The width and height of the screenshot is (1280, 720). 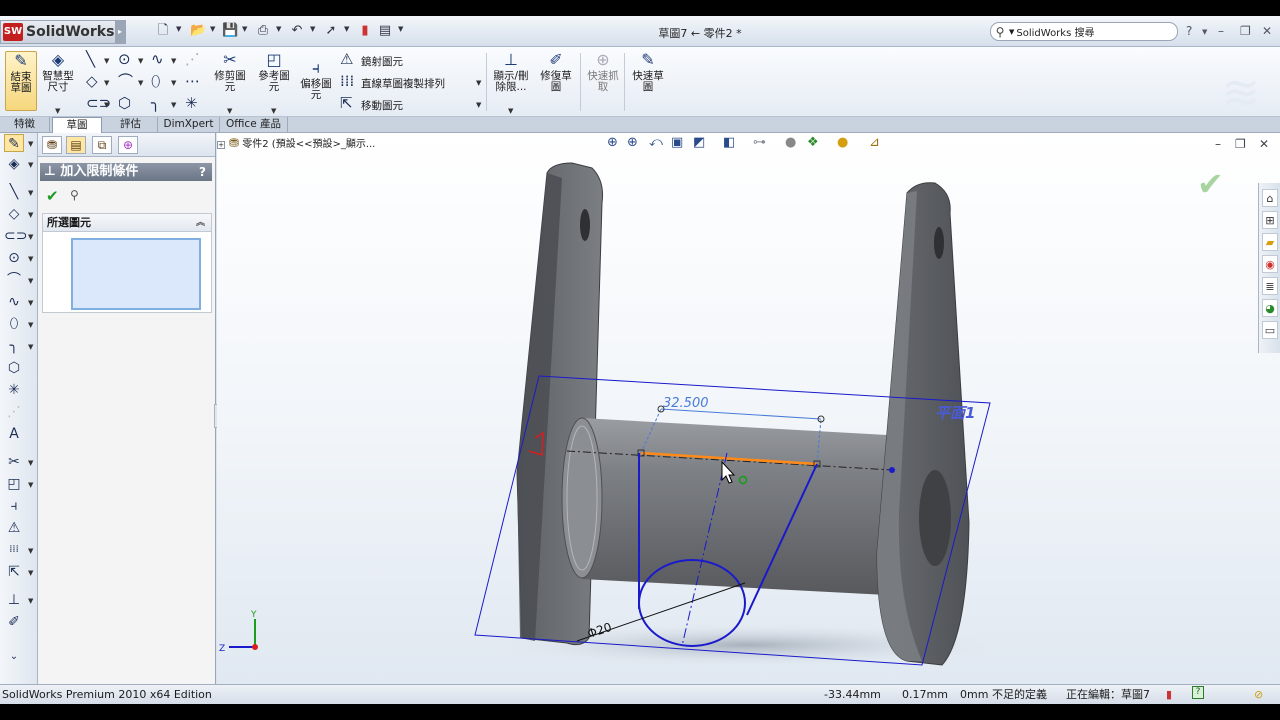 What do you see at coordinates (382, 61) in the screenshot?
I see `mirror-entities-button: 鏡射圖元` at bounding box center [382, 61].